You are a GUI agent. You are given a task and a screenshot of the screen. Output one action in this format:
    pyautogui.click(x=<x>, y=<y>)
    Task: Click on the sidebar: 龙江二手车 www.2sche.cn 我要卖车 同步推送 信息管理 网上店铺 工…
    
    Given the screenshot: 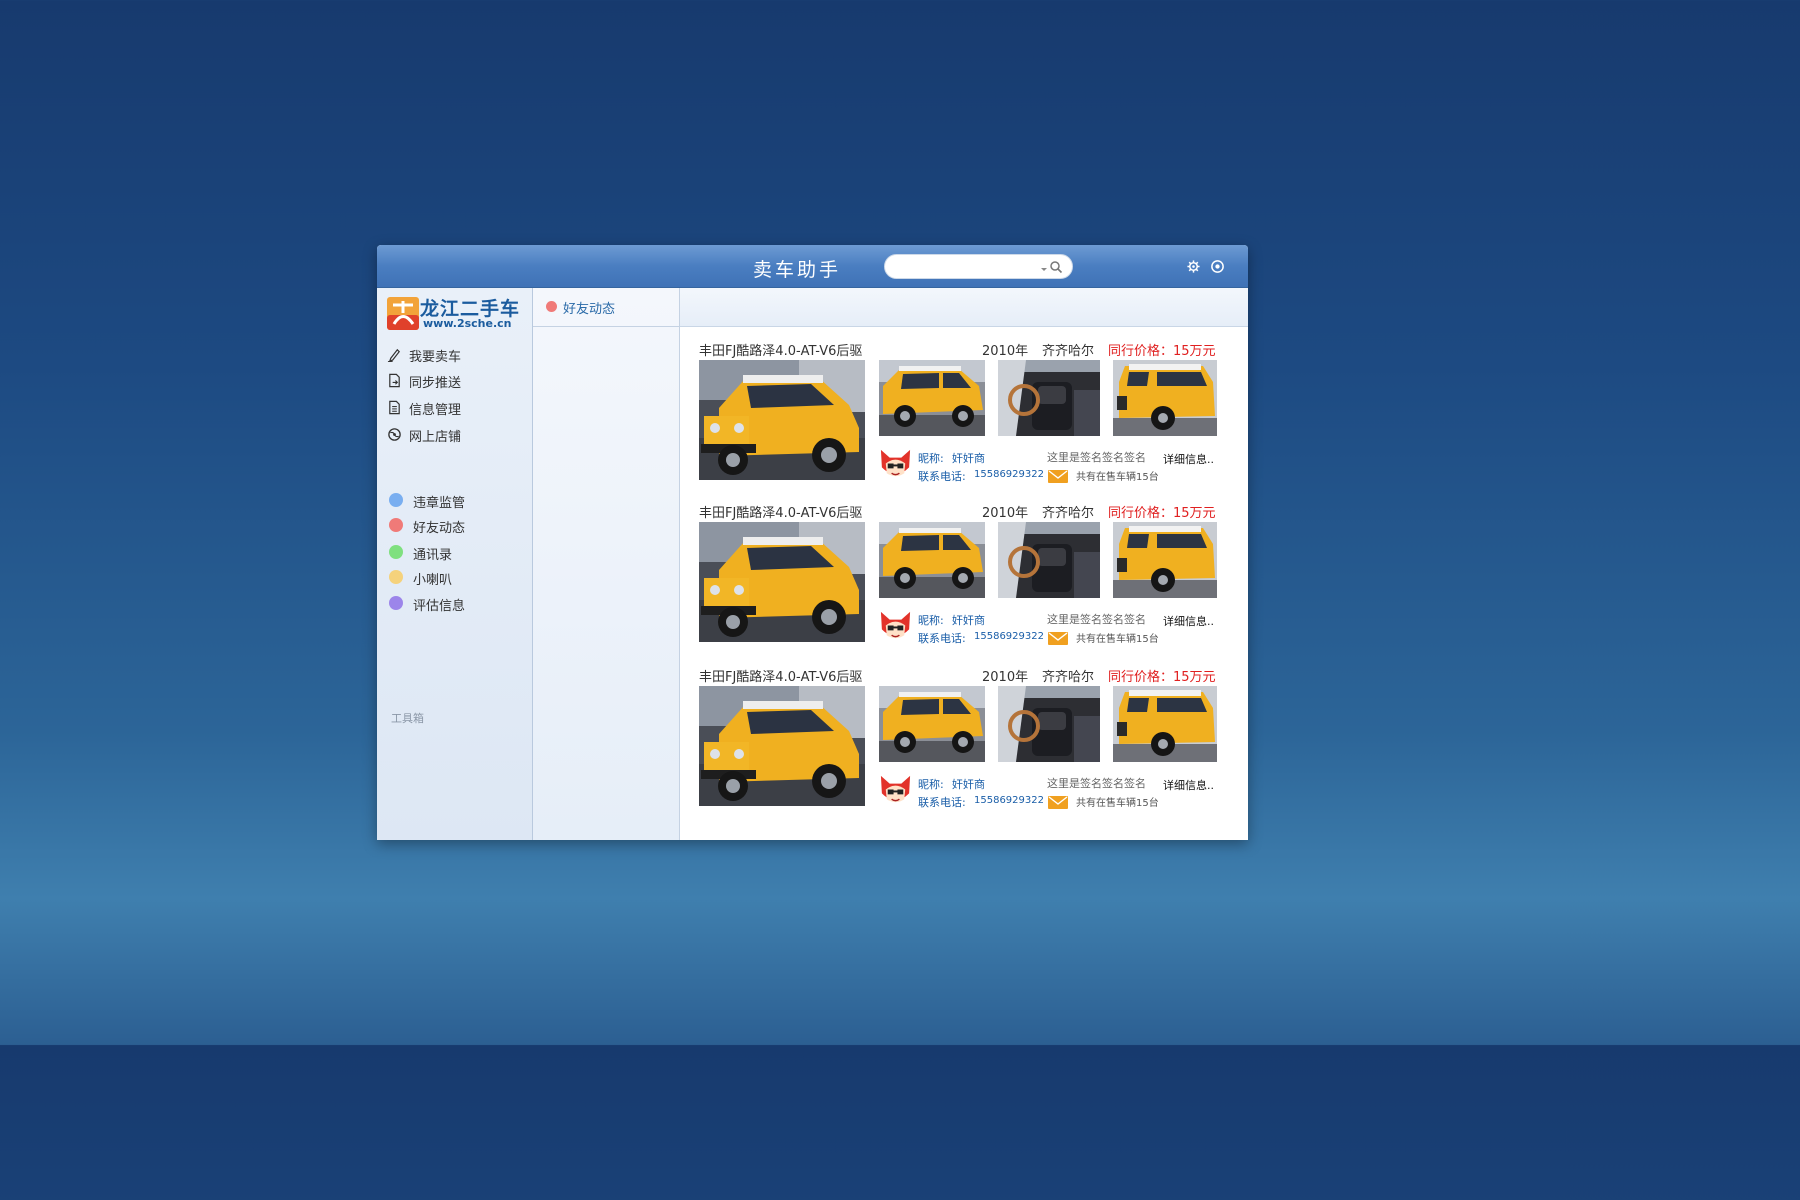 What is the action you would take?
    pyautogui.click(x=455, y=564)
    